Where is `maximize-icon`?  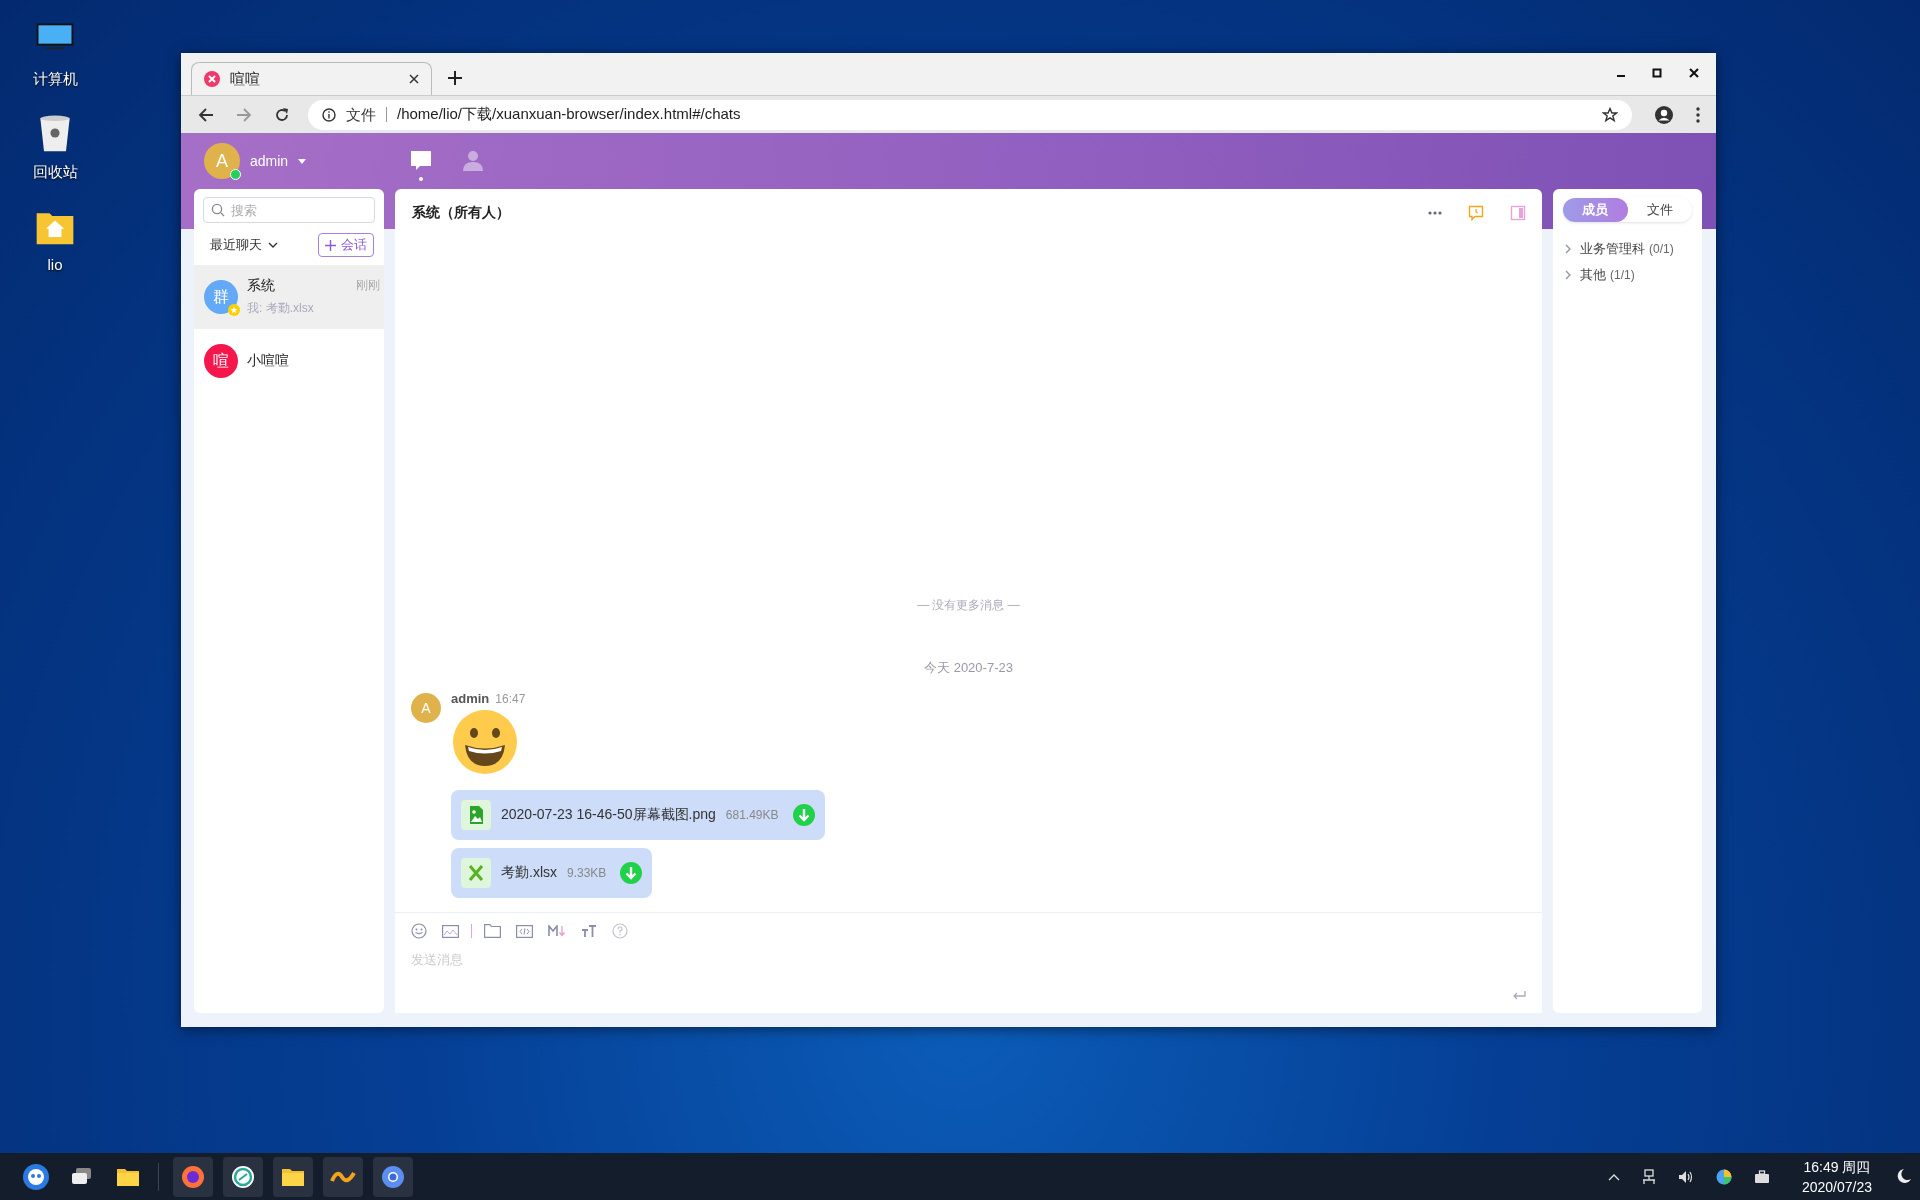 maximize-icon is located at coordinates (1657, 73).